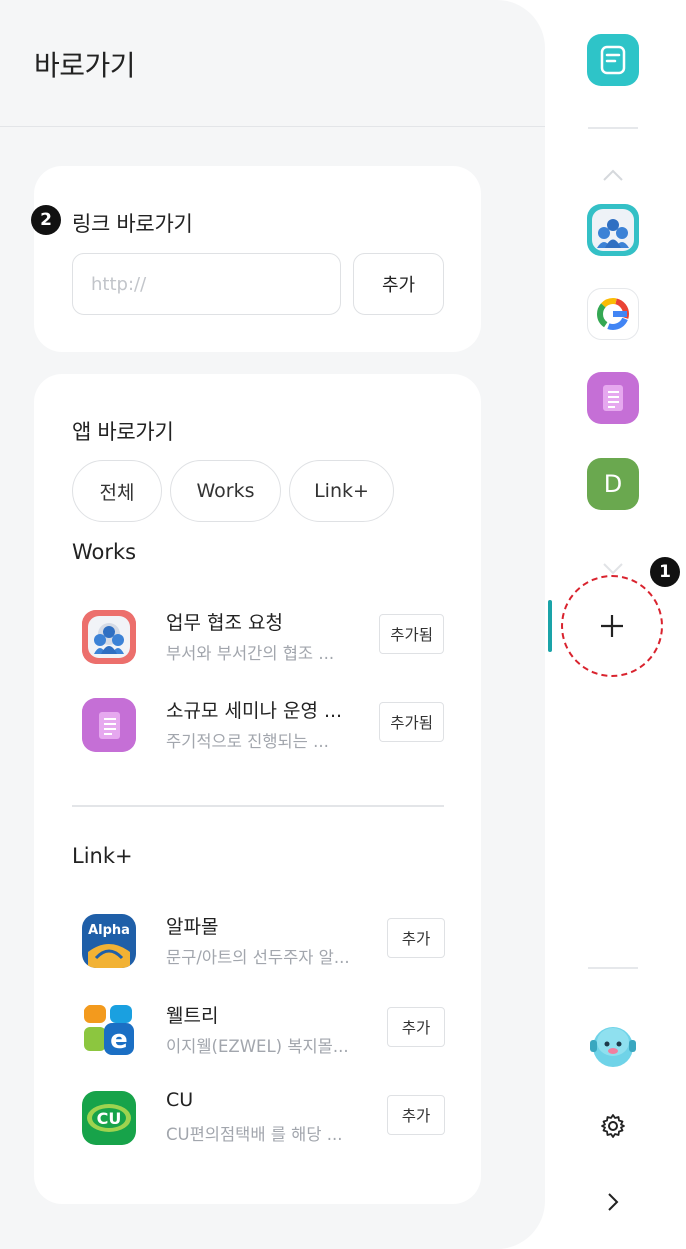 The image size is (686, 1249). Describe the element at coordinates (613, 128) in the screenshot. I see `rail-divider-top` at that location.